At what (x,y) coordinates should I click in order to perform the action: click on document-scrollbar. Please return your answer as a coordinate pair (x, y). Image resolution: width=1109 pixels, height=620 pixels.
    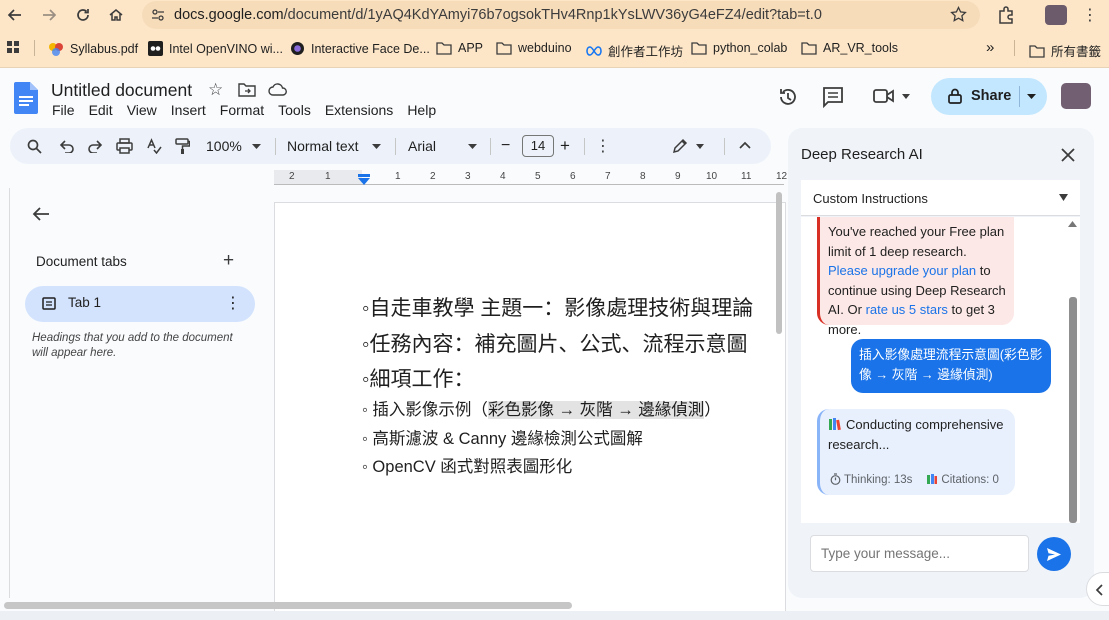
    Looking at the image, I should click on (779, 400).